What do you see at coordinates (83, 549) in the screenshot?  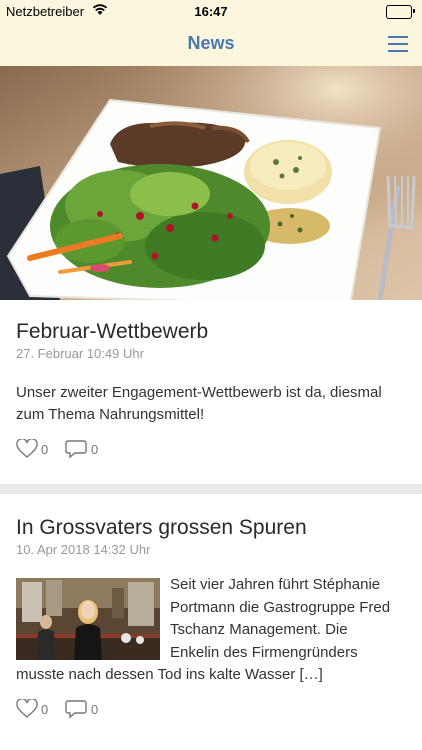 I see `article-date: 10. Apr 2018 14:32 Uhr` at bounding box center [83, 549].